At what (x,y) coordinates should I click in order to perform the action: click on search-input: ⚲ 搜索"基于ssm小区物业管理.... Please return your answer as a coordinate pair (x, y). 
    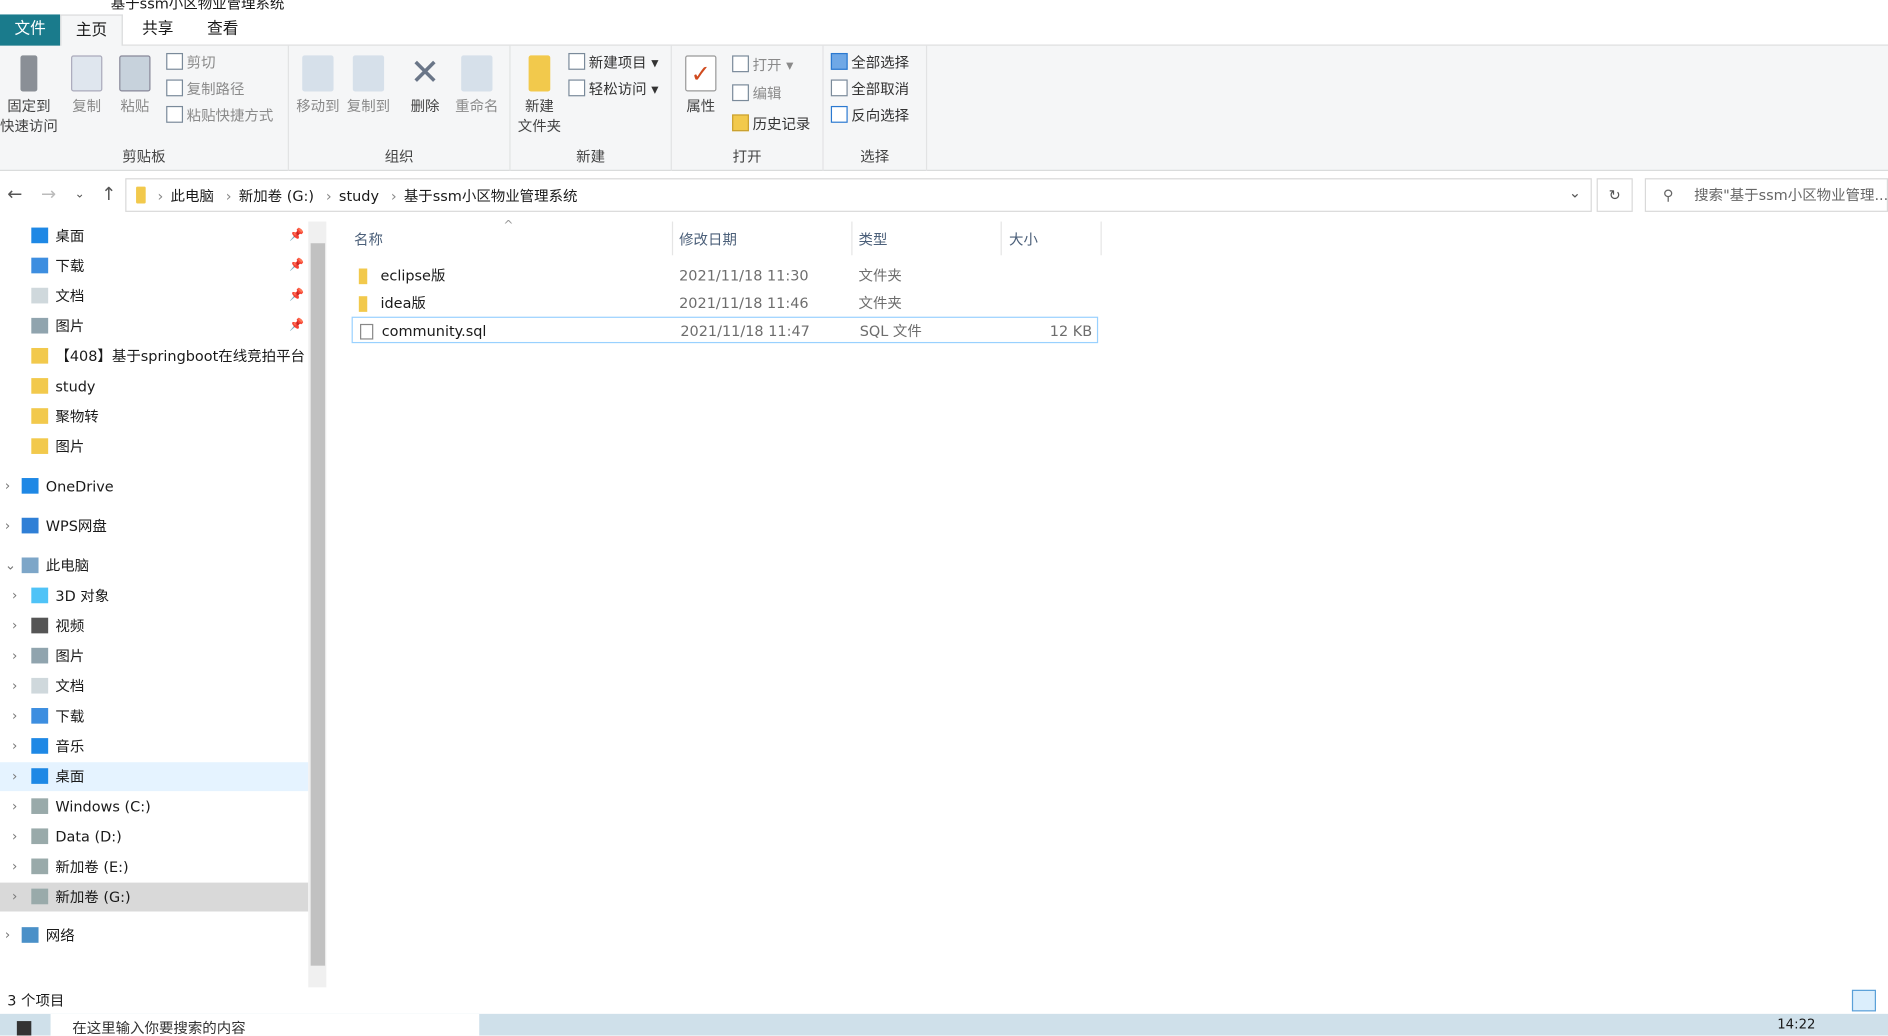
    Looking at the image, I should click on (1766, 195).